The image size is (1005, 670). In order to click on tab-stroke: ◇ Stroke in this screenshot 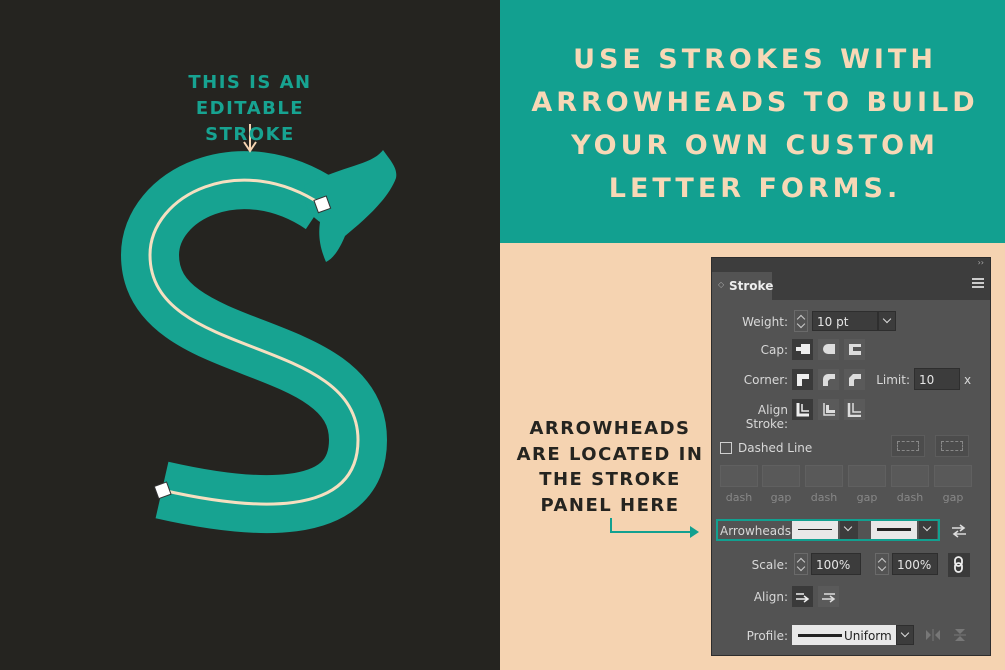, I will do `click(742, 286)`.